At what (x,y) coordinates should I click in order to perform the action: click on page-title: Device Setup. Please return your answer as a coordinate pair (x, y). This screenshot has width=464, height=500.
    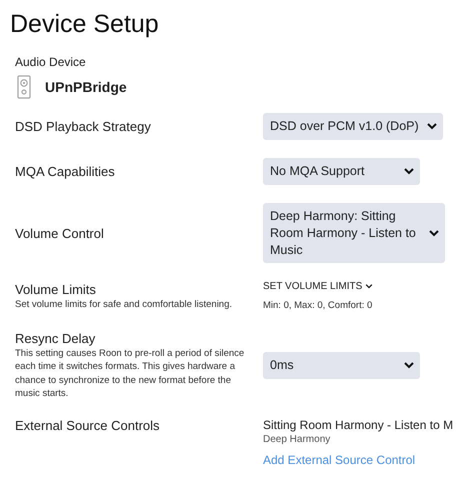
    Looking at the image, I should click on (85, 24).